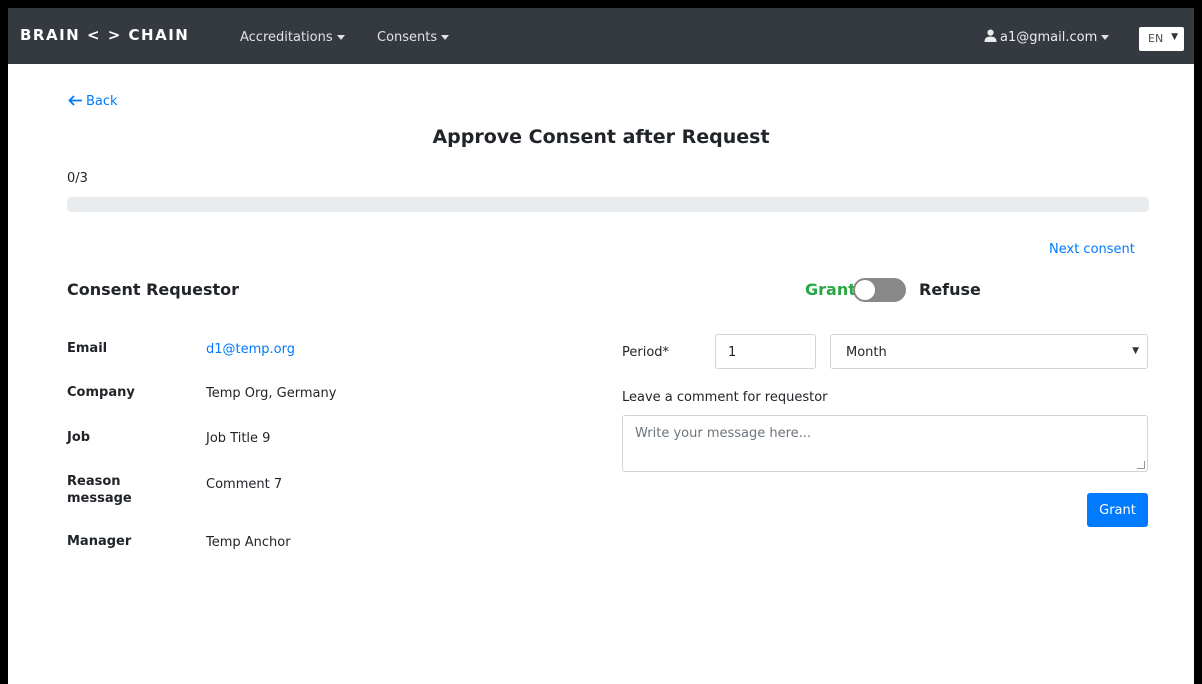 Image resolution: width=1202 pixels, height=684 pixels. Describe the element at coordinates (725, 397) in the screenshot. I see `comment-label: Leave a comment for requestor` at that location.